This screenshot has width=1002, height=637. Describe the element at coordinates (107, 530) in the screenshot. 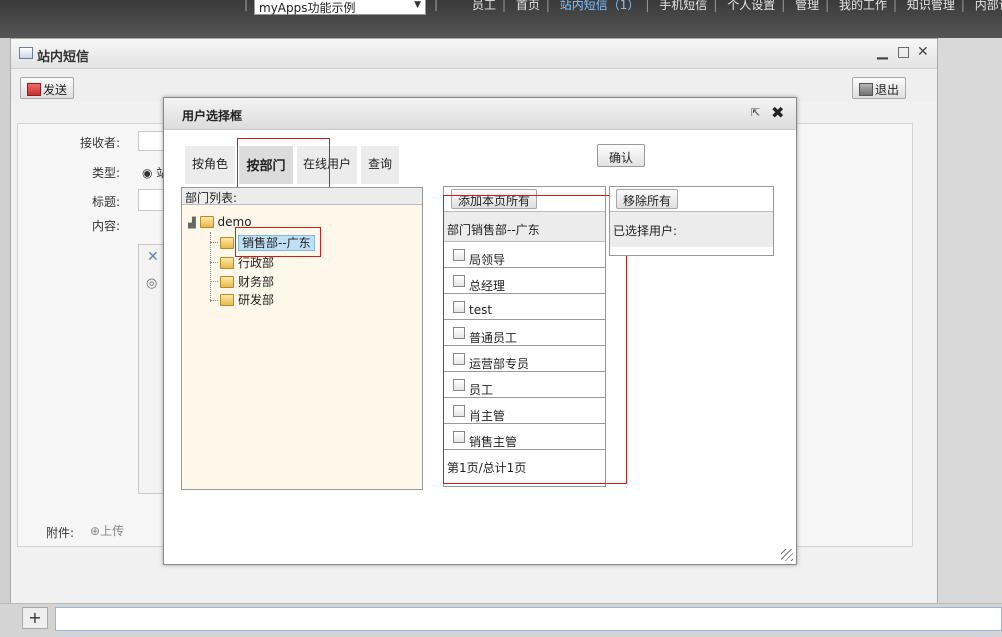

I see `upload-button: ⊕上传` at that location.